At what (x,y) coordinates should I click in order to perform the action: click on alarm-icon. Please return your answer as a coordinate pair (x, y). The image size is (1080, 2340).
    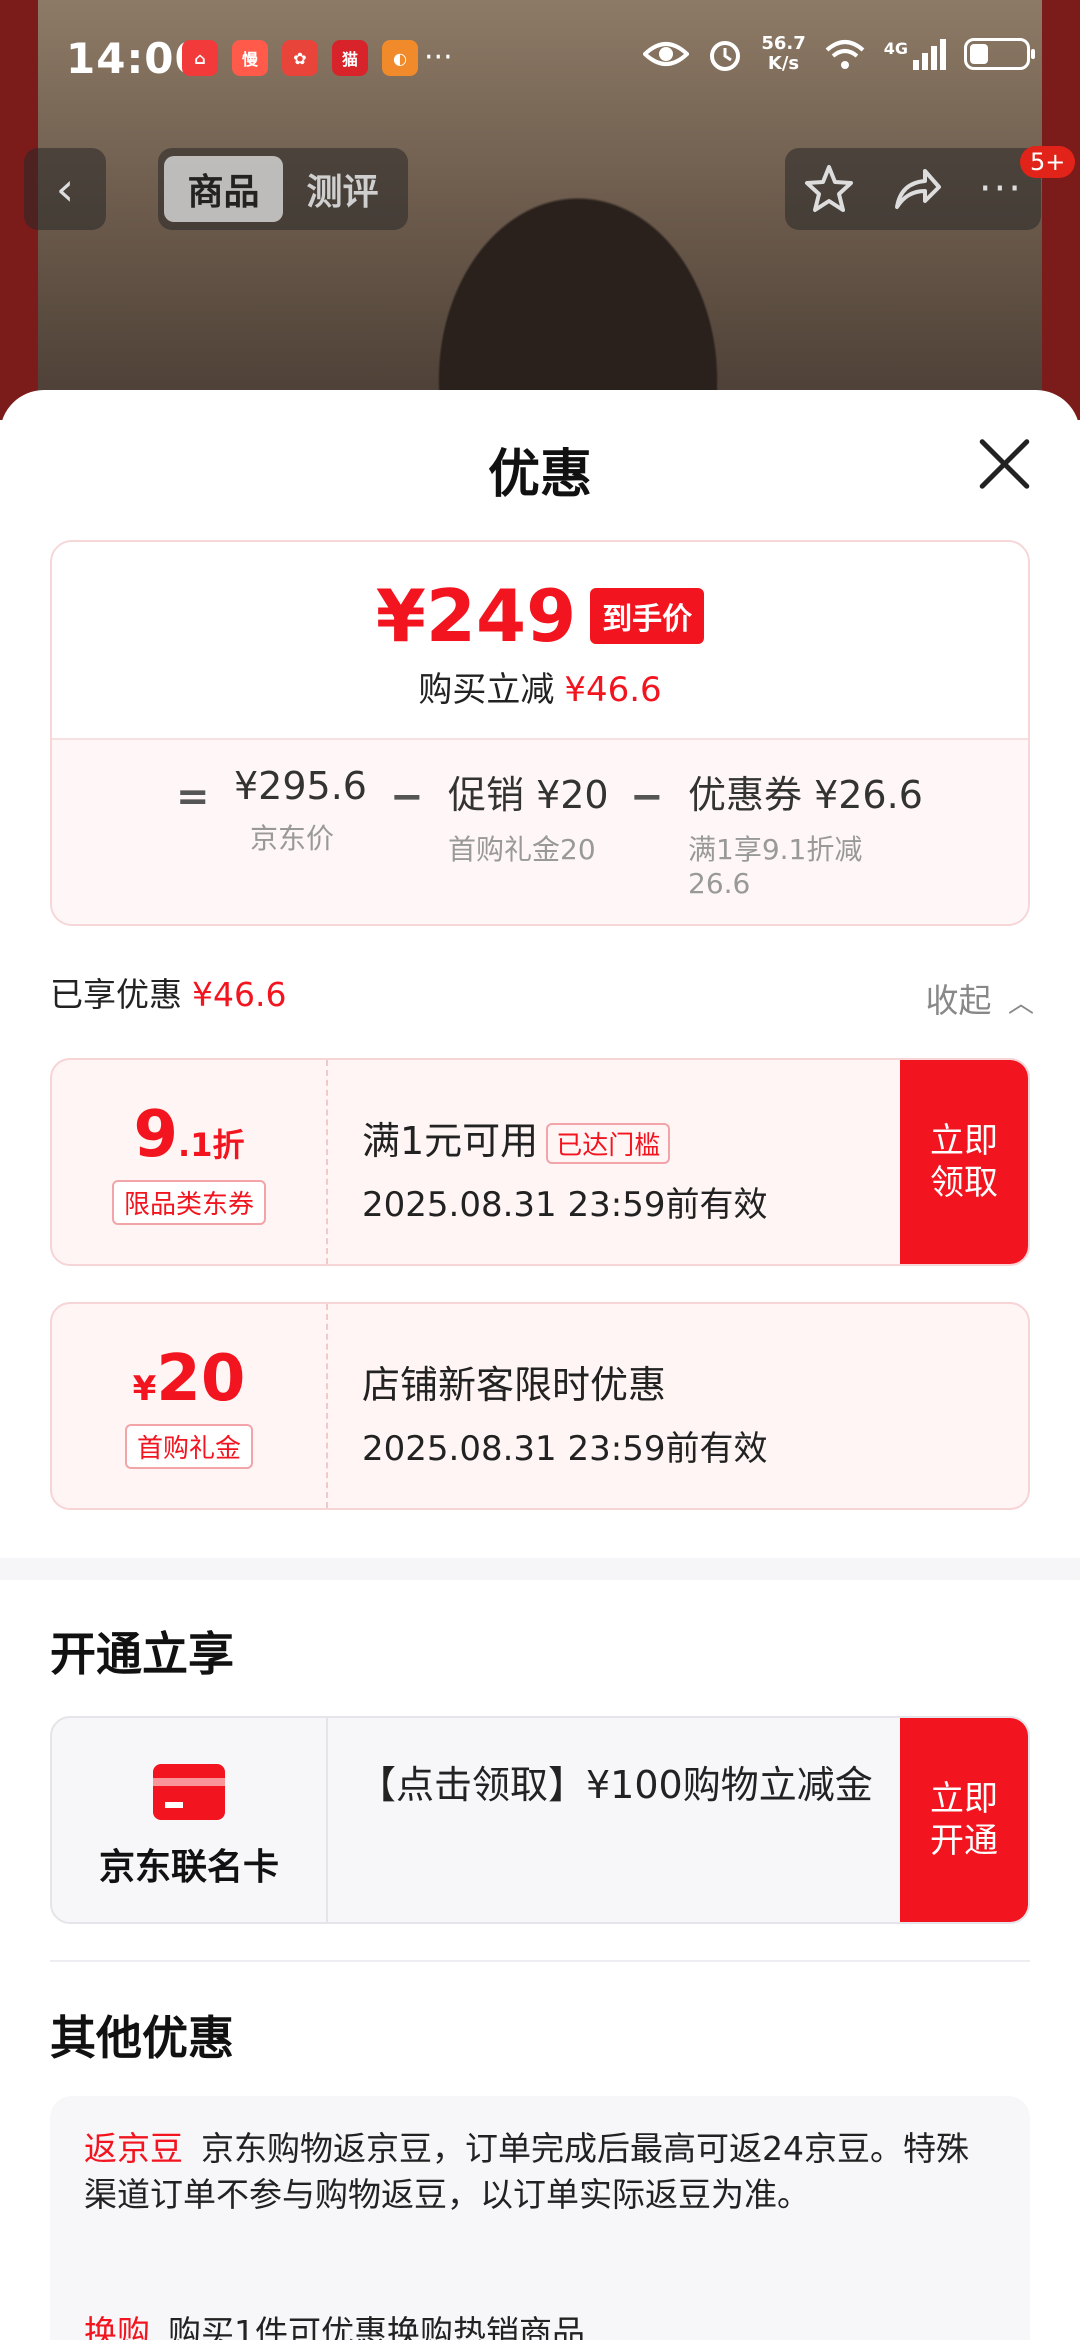
    Looking at the image, I should click on (725, 56).